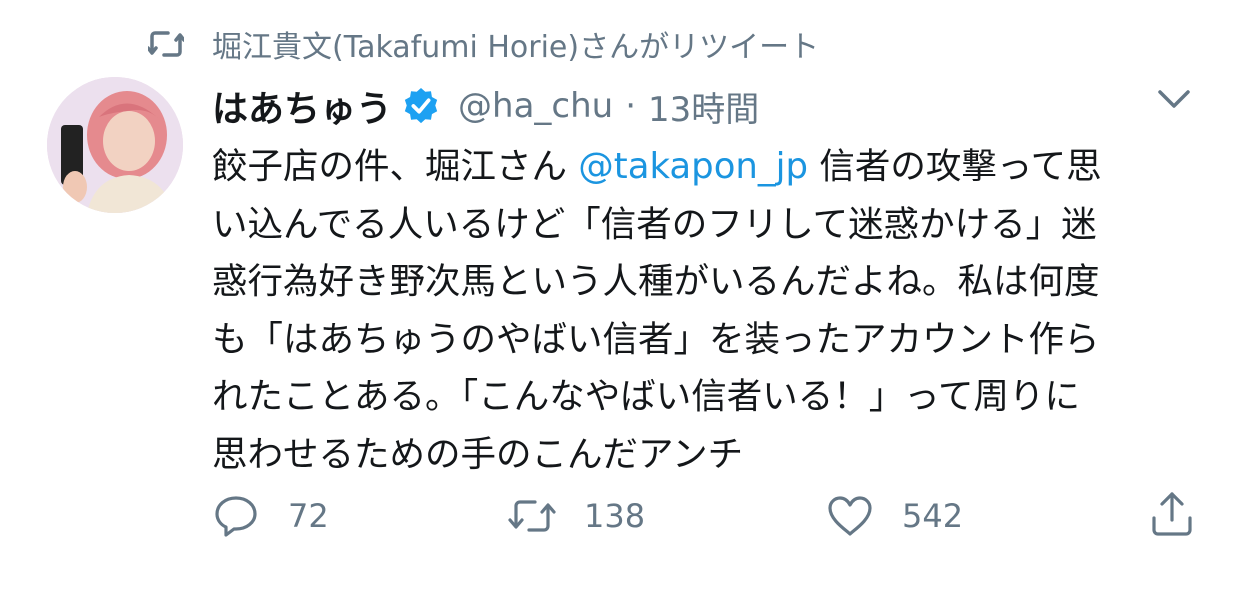 The image size is (1242, 590). I want to click on heart-icon, so click(850, 516).